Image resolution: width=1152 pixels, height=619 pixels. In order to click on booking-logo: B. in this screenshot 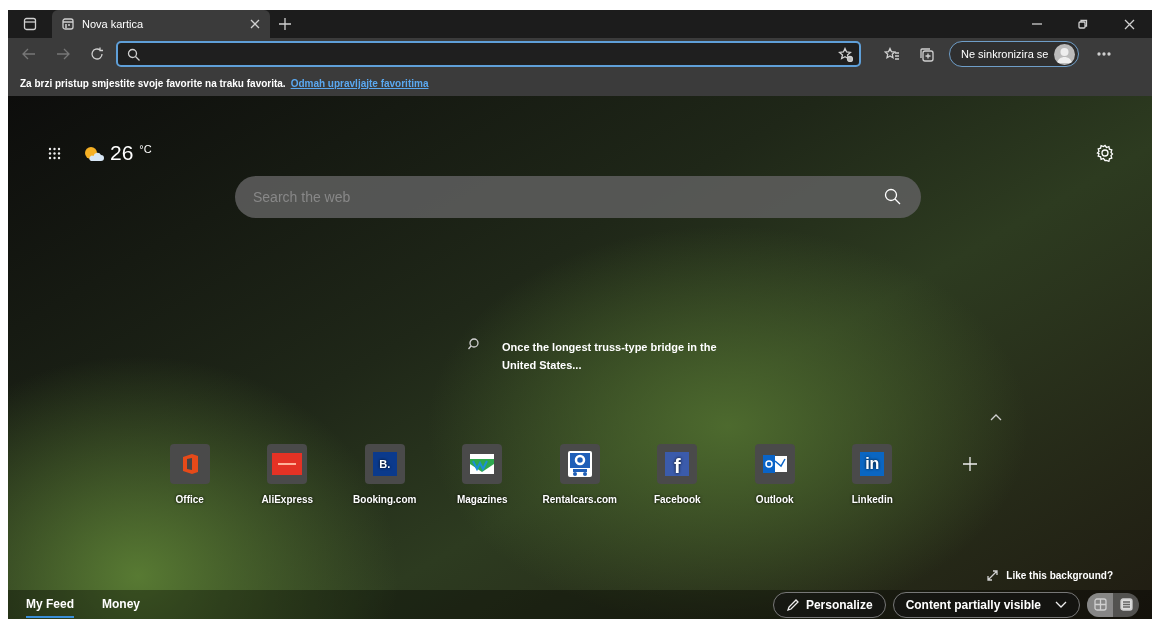, I will do `click(384, 464)`.